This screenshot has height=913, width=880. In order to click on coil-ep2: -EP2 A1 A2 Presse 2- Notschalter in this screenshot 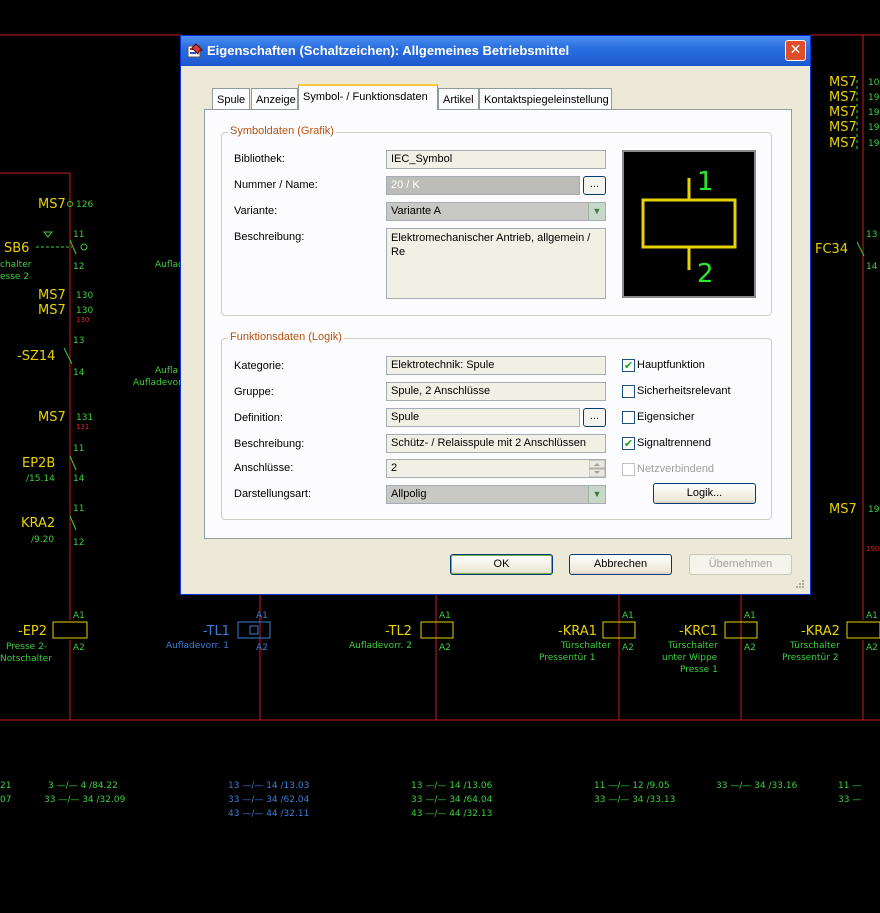, I will do `click(44, 637)`.